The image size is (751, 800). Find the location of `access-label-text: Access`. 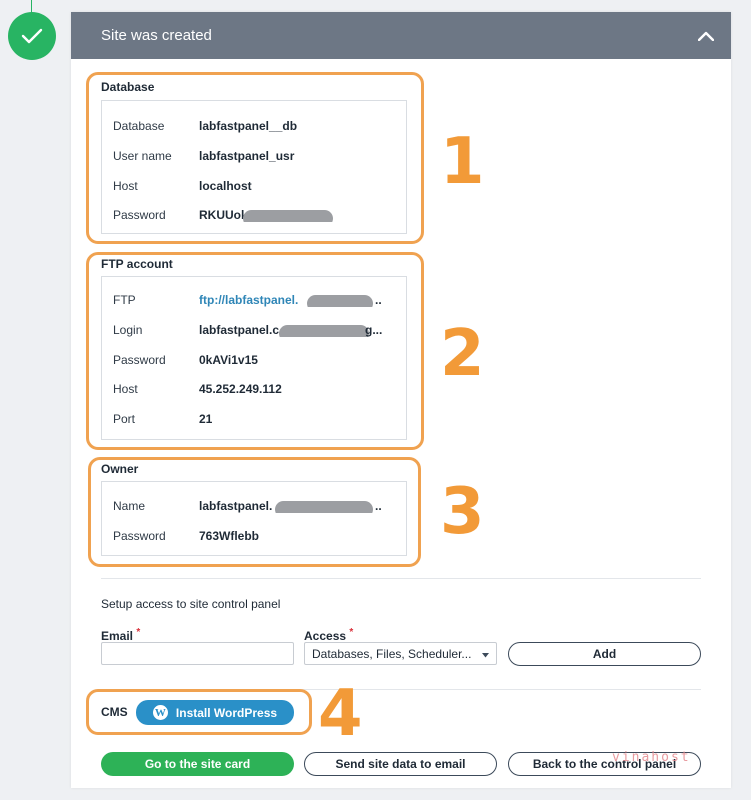

access-label-text: Access is located at coordinates (325, 636).